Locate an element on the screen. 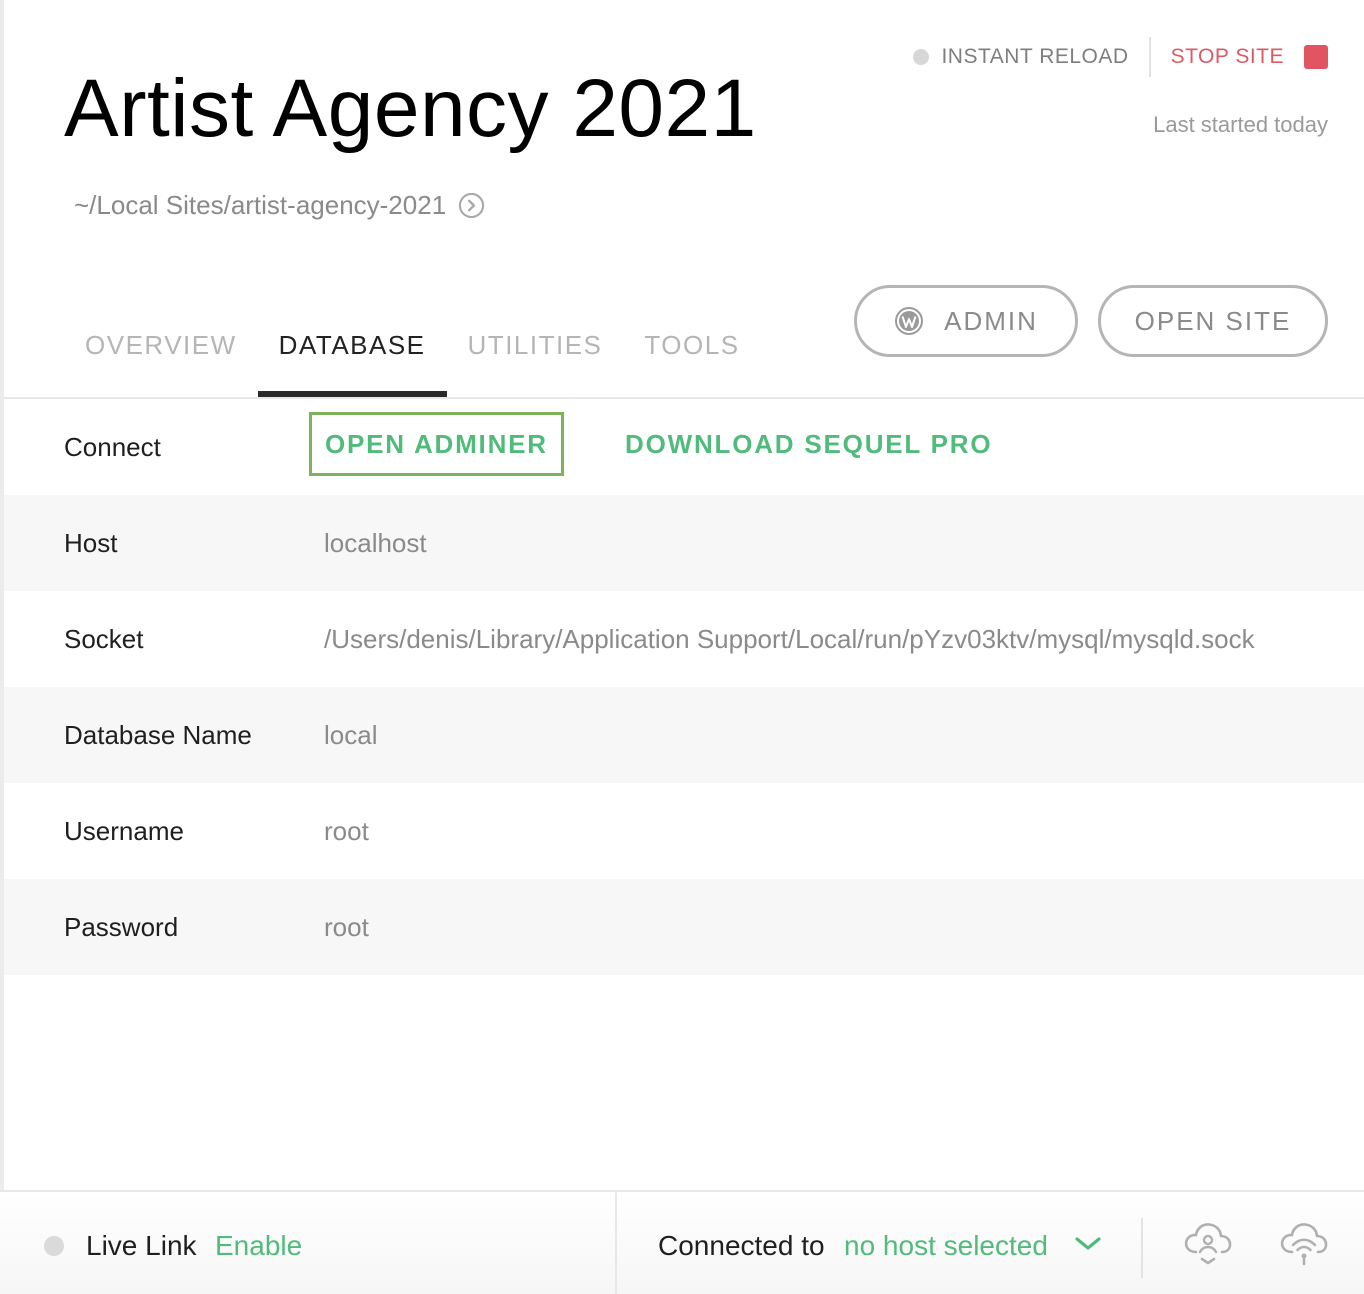 Image resolution: width=1364 pixels, height=1294 pixels. stop-site-button: STOP SITE is located at coordinates (1227, 57).